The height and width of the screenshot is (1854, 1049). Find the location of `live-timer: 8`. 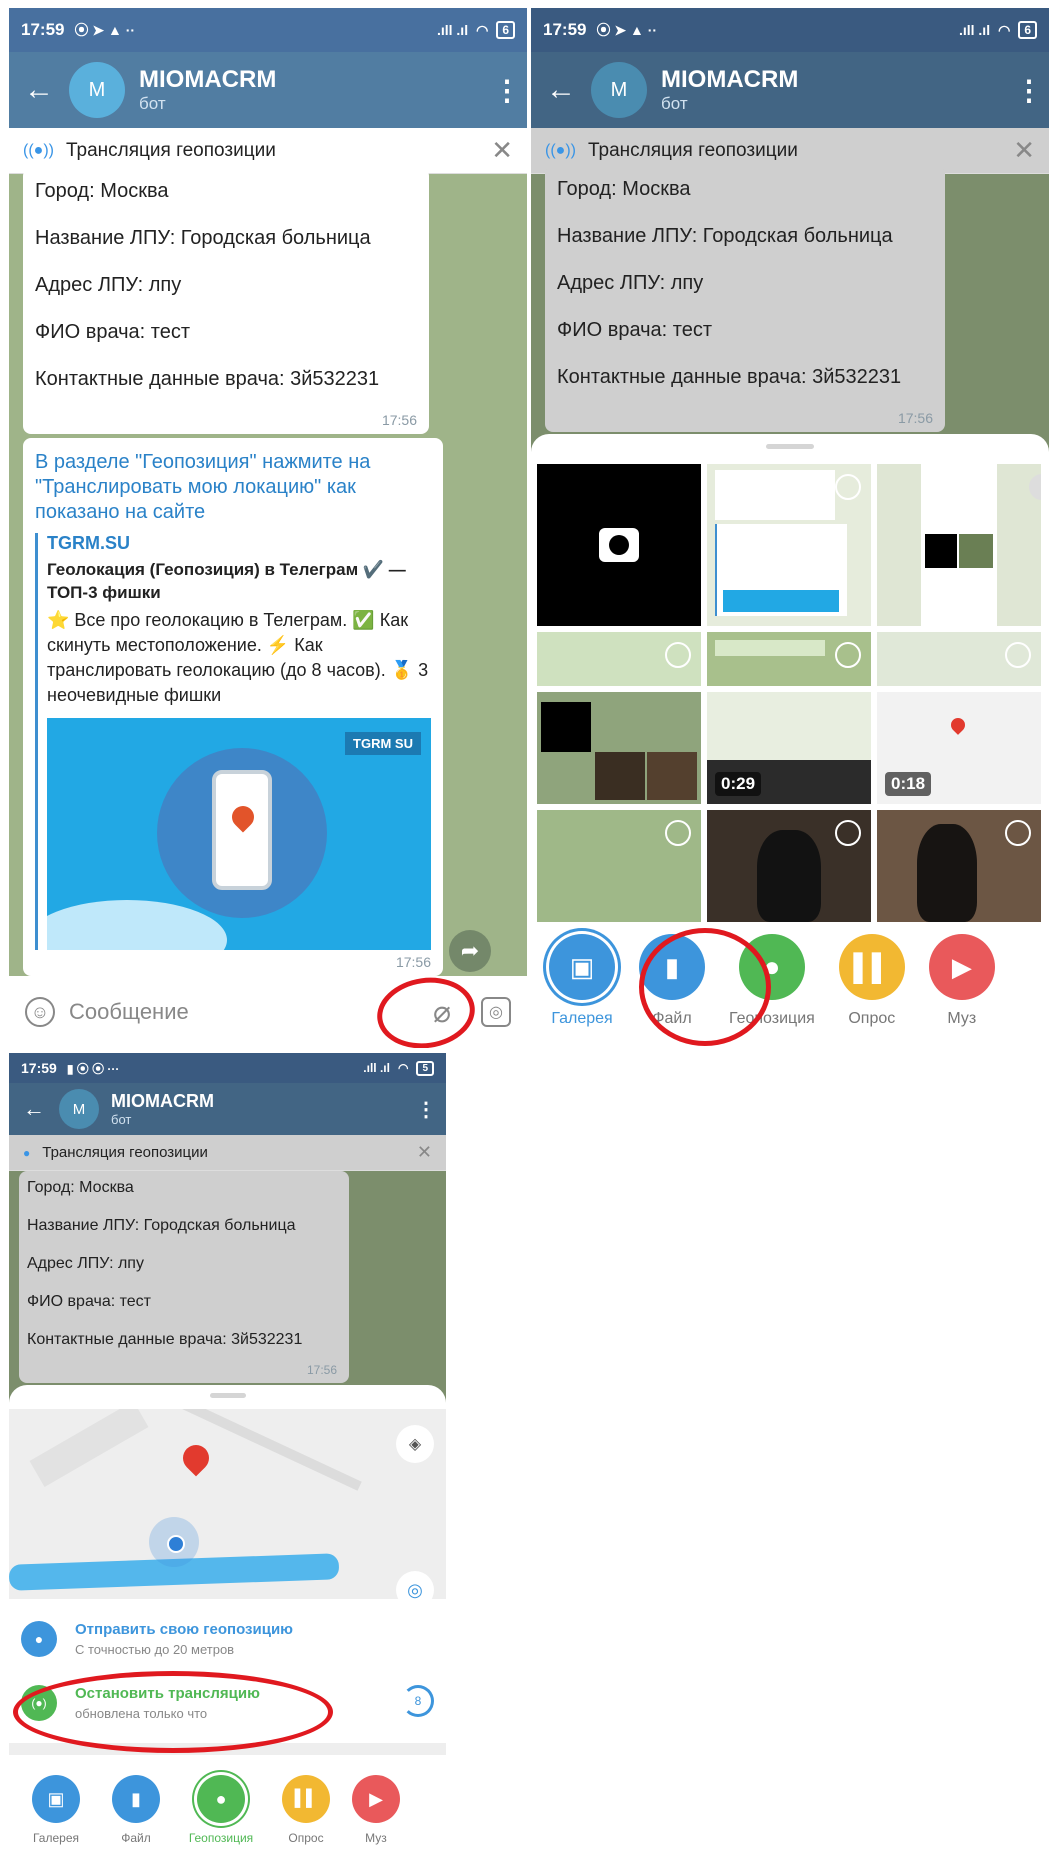

live-timer: 8 is located at coordinates (418, 1701).